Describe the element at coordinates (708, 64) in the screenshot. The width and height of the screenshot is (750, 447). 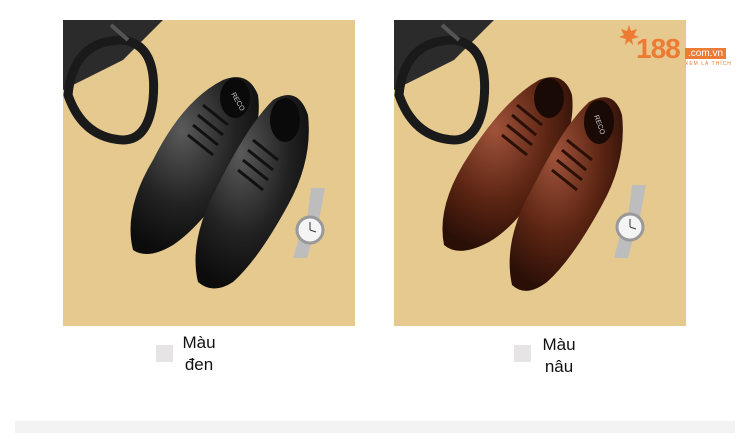
I see `logo-tagline: XEM LÀ THÍCH` at that location.